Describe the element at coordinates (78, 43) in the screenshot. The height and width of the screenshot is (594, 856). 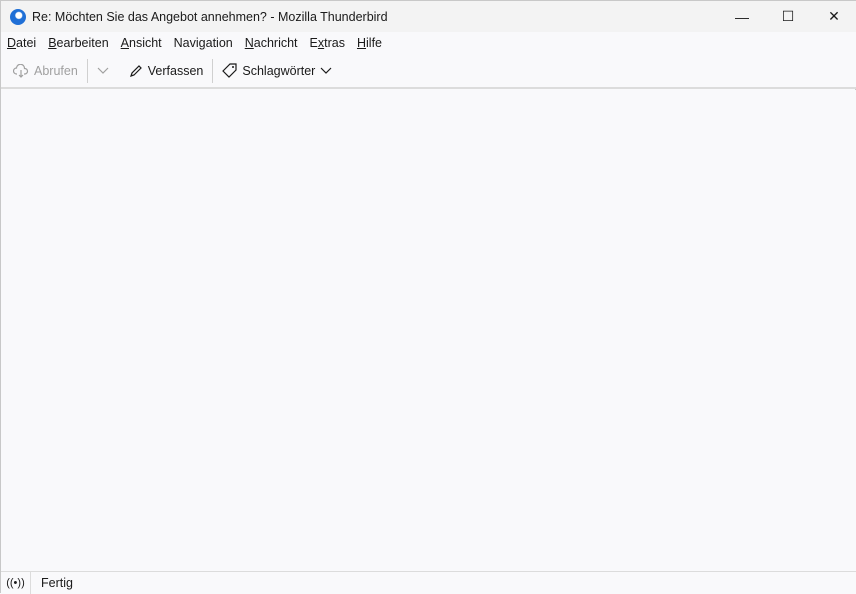
I see `menu-bearbeiten: Bearbeiten` at that location.